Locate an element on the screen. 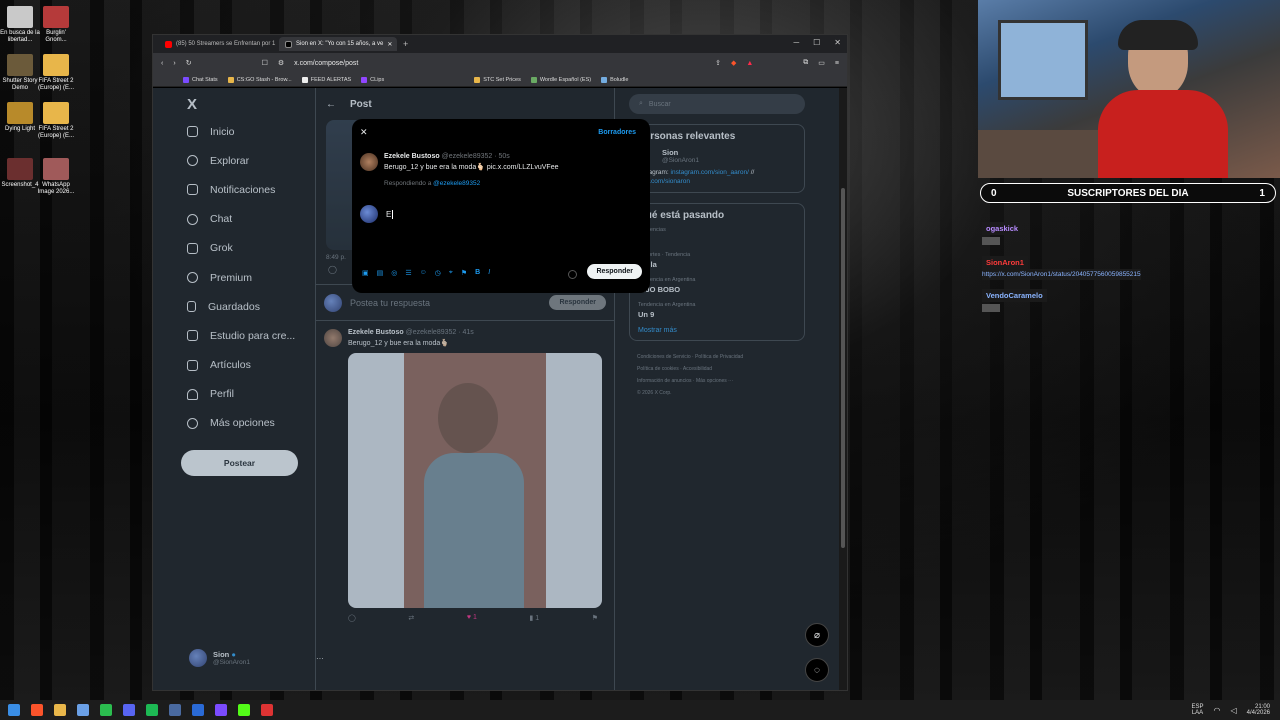 The width and height of the screenshot is (1280, 720). spotify-icon is located at coordinates (152, 710).